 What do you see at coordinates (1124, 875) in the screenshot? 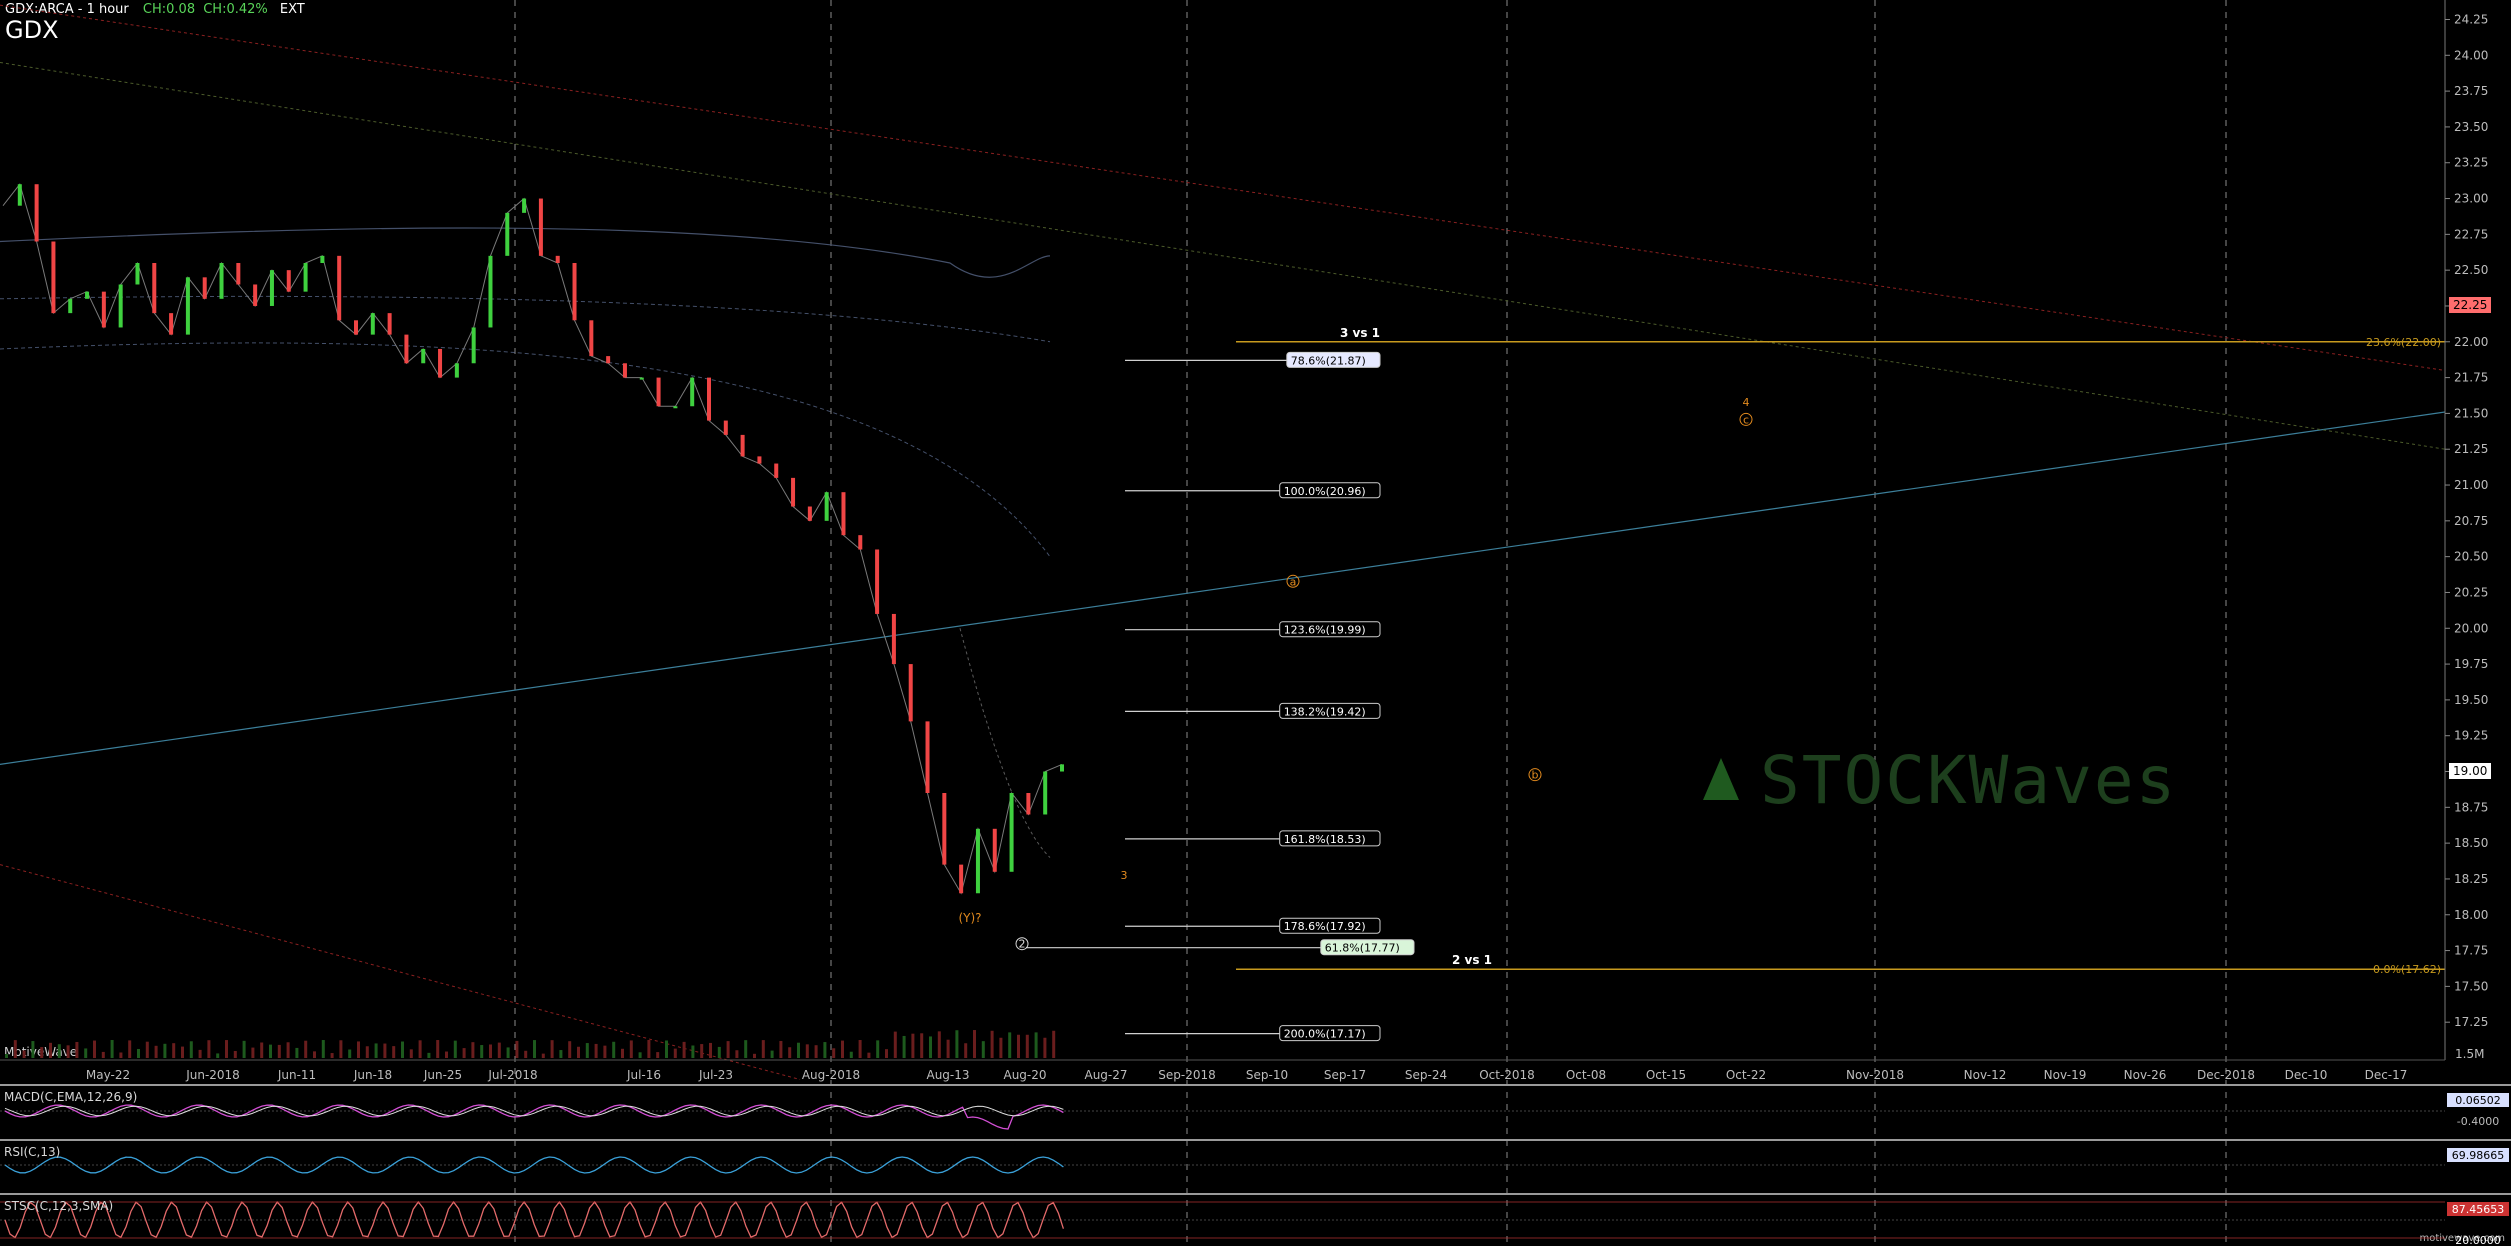
I see `wave-label-2: 3` at bounding box center [1124, 875].